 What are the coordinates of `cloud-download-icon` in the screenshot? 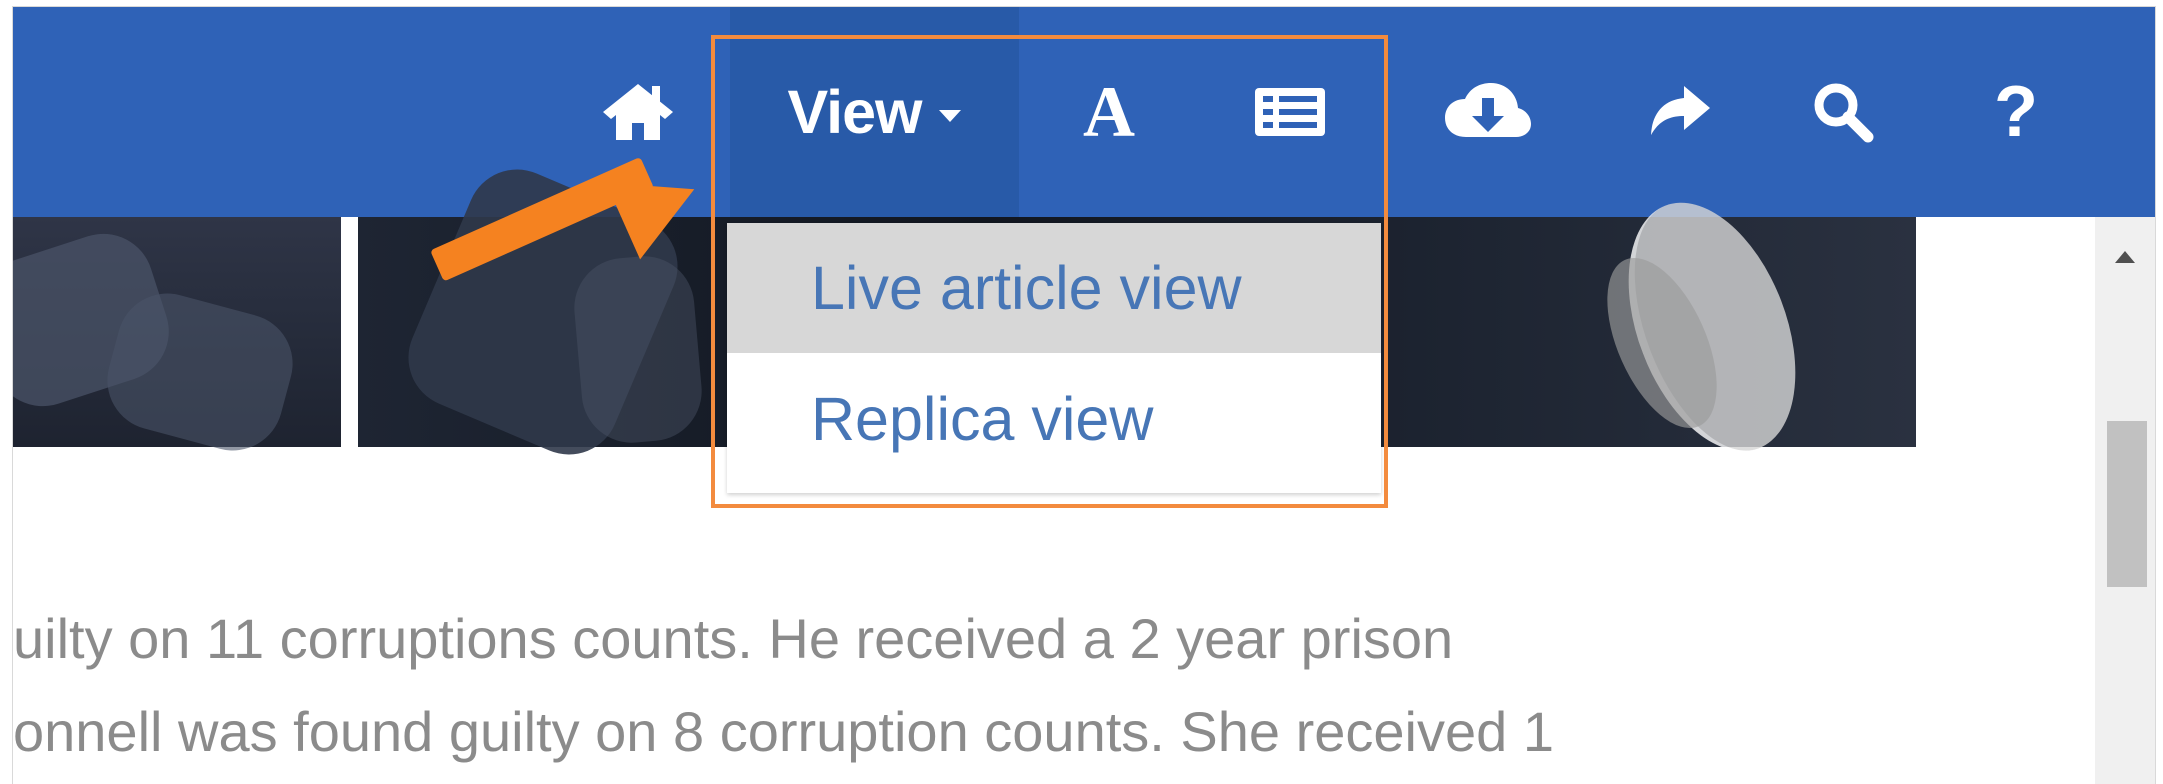 It's located at (1487, 110).